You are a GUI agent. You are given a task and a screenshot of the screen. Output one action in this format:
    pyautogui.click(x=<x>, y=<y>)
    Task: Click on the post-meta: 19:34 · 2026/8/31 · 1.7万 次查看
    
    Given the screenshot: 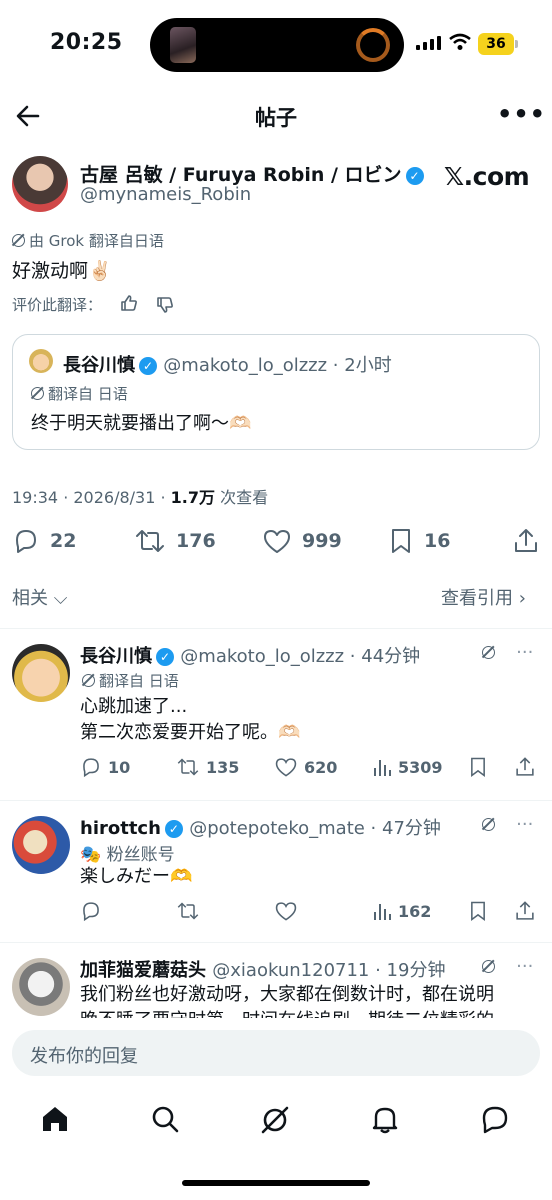 What is the action you would take?
    pyautogui.click(x=140, y=497)
    